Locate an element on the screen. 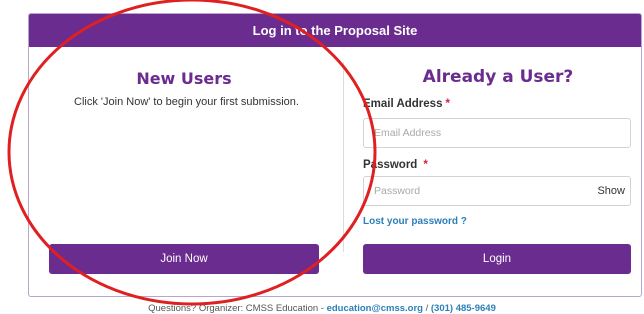  footer-email-link: education@cmss.org is located at coordinates (375, 308).